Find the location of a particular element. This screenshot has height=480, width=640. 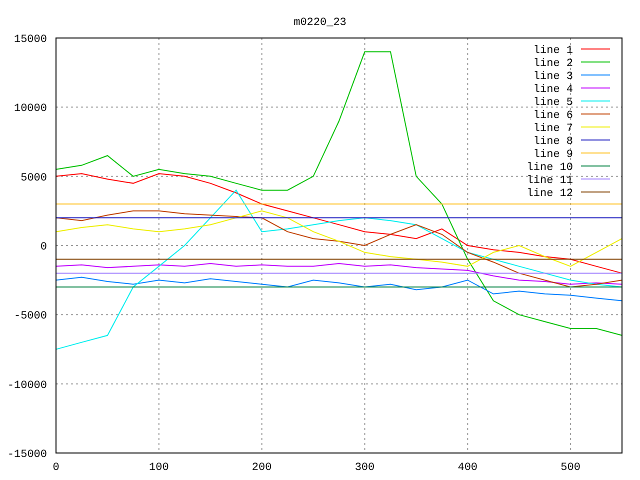

legend-label: line 6 is located at coordinates (553, 116).